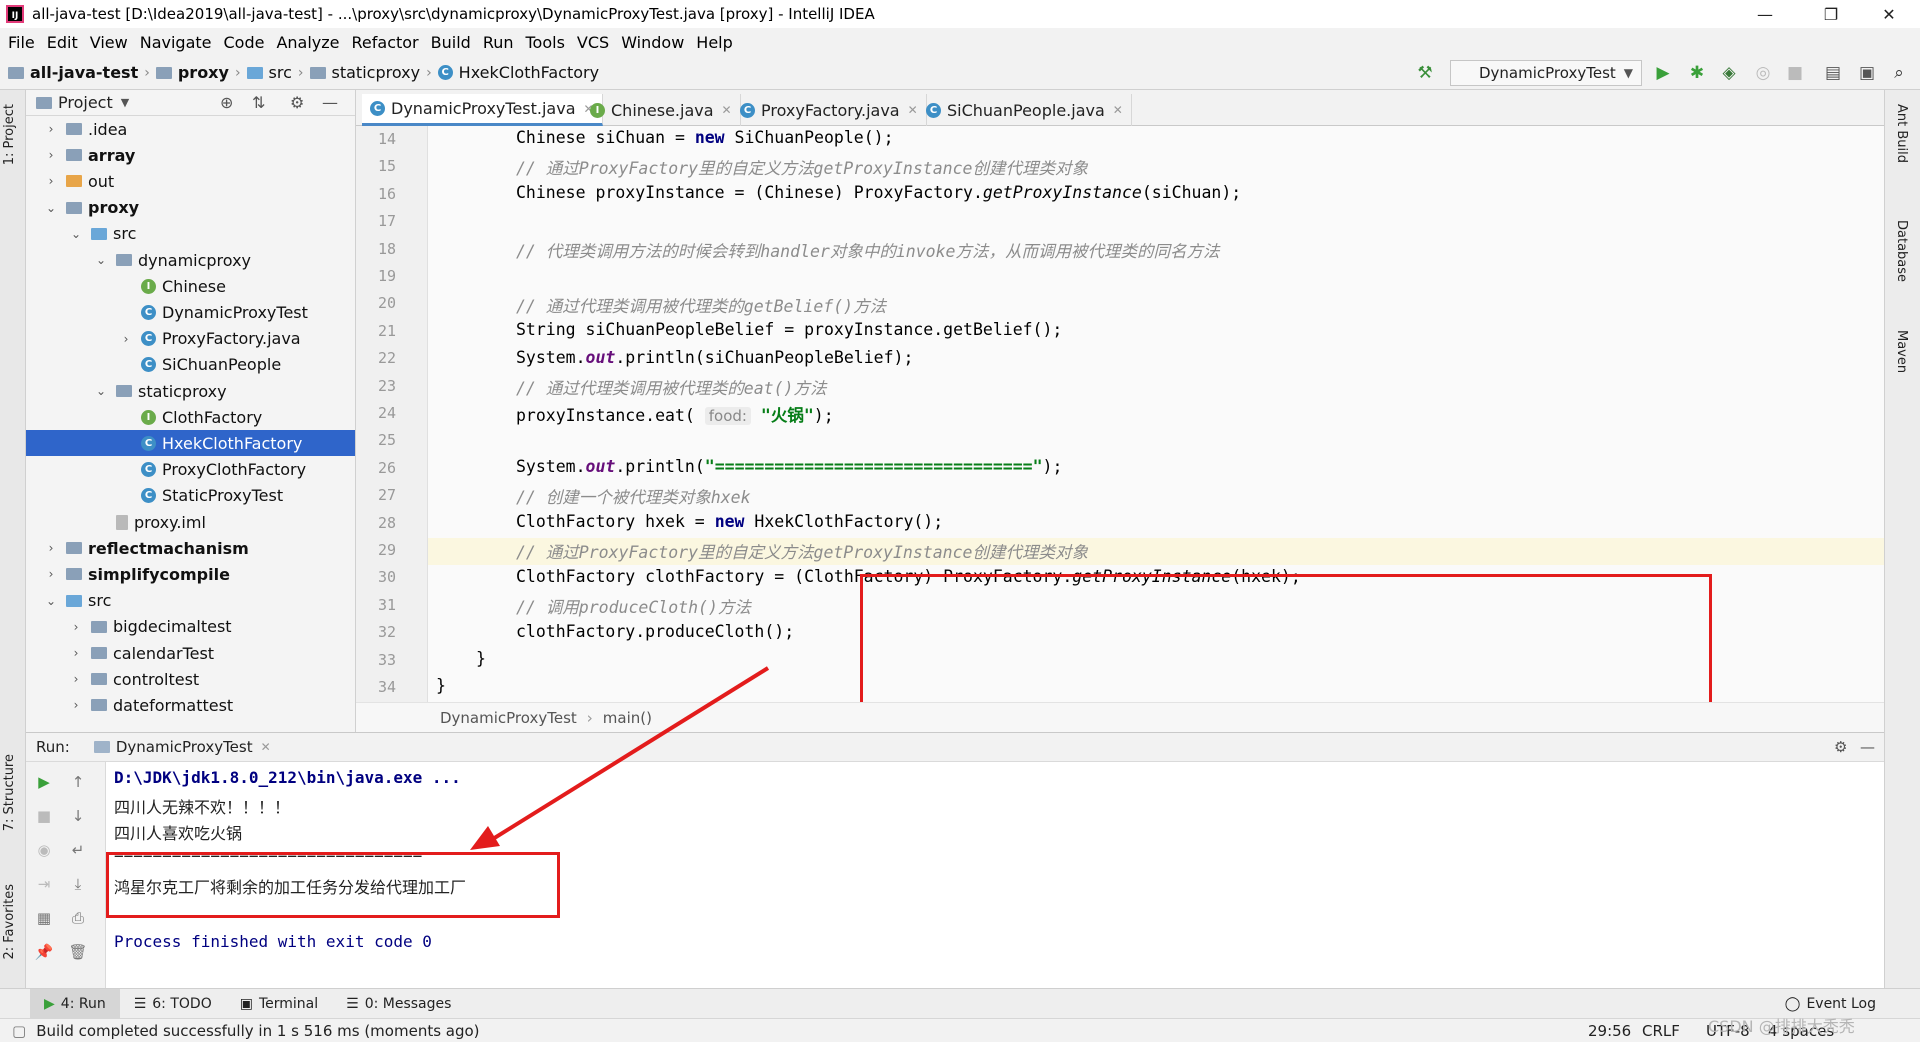 The height and width of the screenshot is (1042, 1920). Describe the element at coordinates (1867, 73) in the screenshot. I see `layout-icon: ▣` at that location.